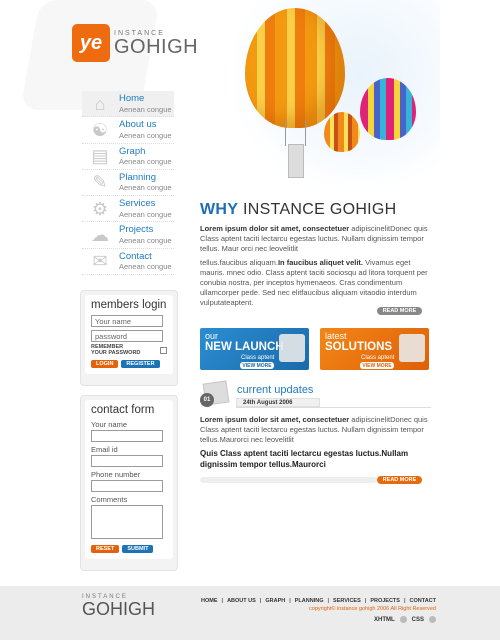  I want to click on footer-link-services: SERVICES, so click(347, 601).